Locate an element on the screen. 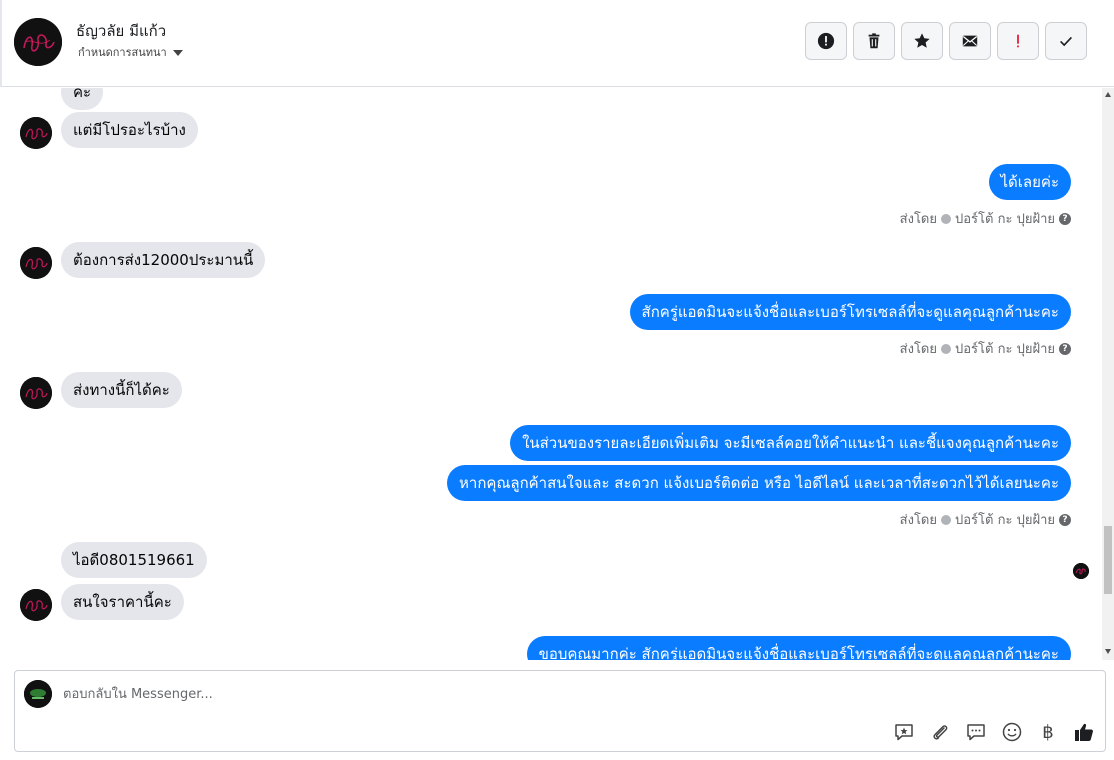  incoming-message: ส่งทางนี้ก็ได้คะ is located at coordinates (121, 390).